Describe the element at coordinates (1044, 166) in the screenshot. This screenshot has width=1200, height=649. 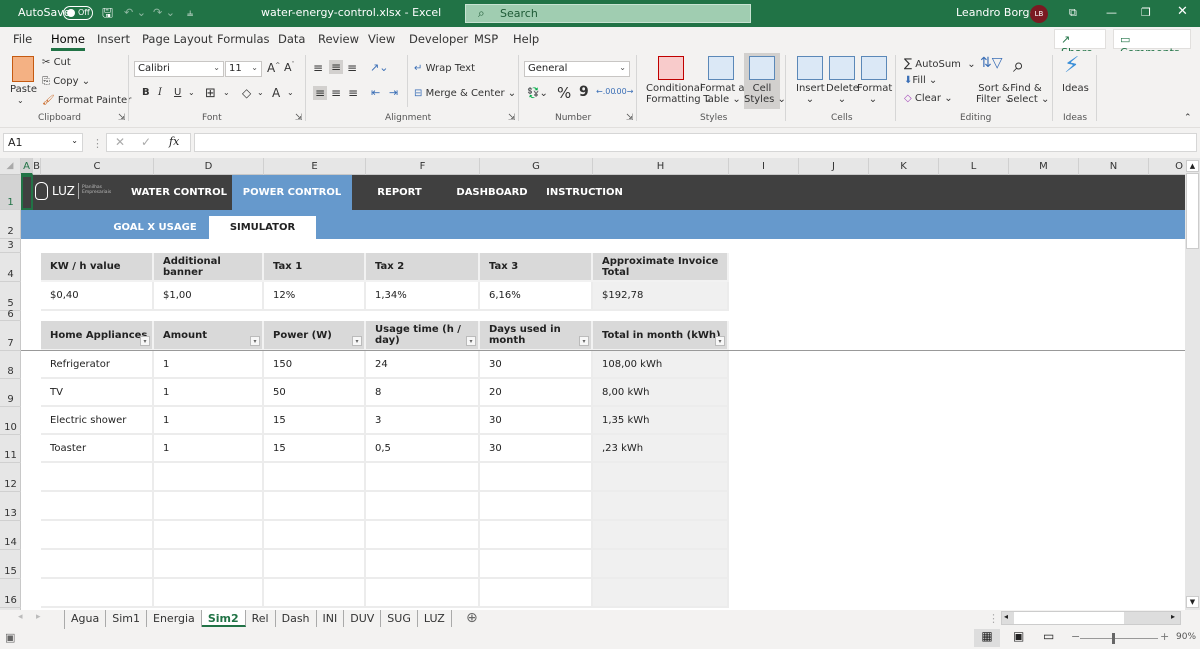
I see `column-header-m: M` at that location.